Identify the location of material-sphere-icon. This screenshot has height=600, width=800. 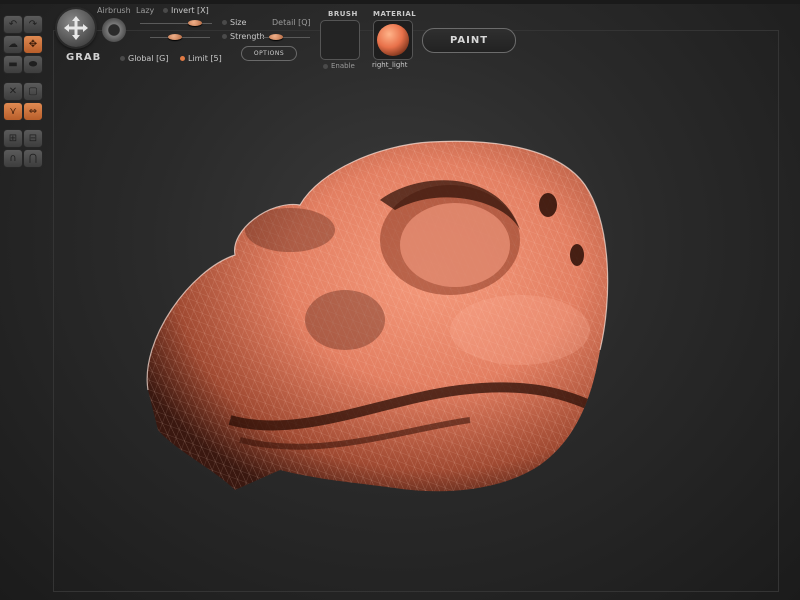
(393, 40).